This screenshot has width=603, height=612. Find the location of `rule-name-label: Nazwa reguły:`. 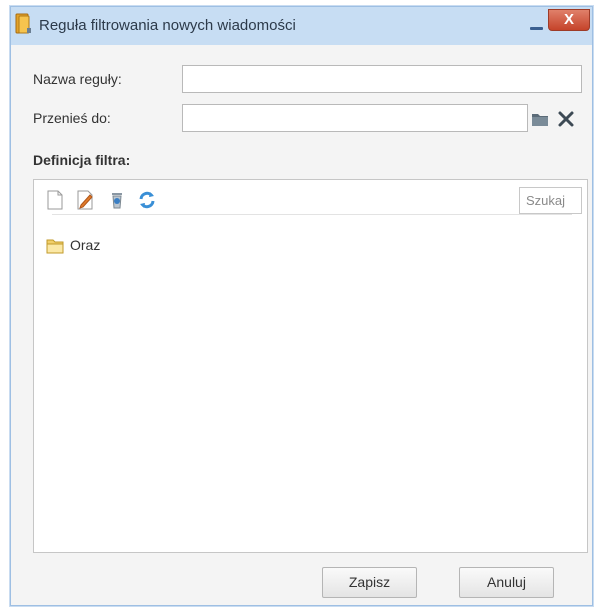

rule-name-label: Nazwa reguły: is located at coordinates (77, 79).